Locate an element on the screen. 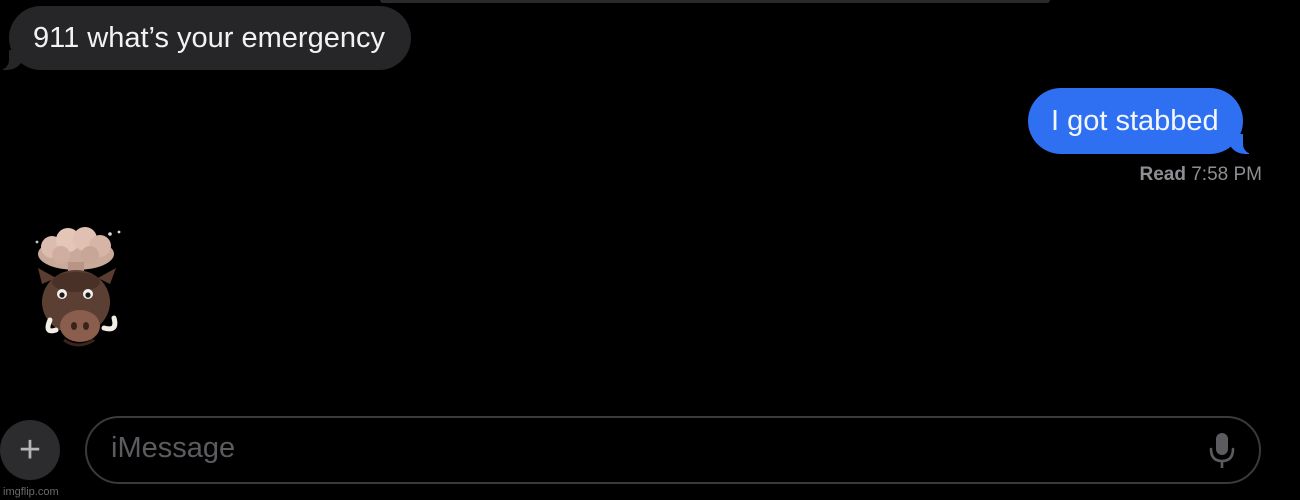  read-receipt: Read 7:58 PM is located at coordinates (1200, 175).